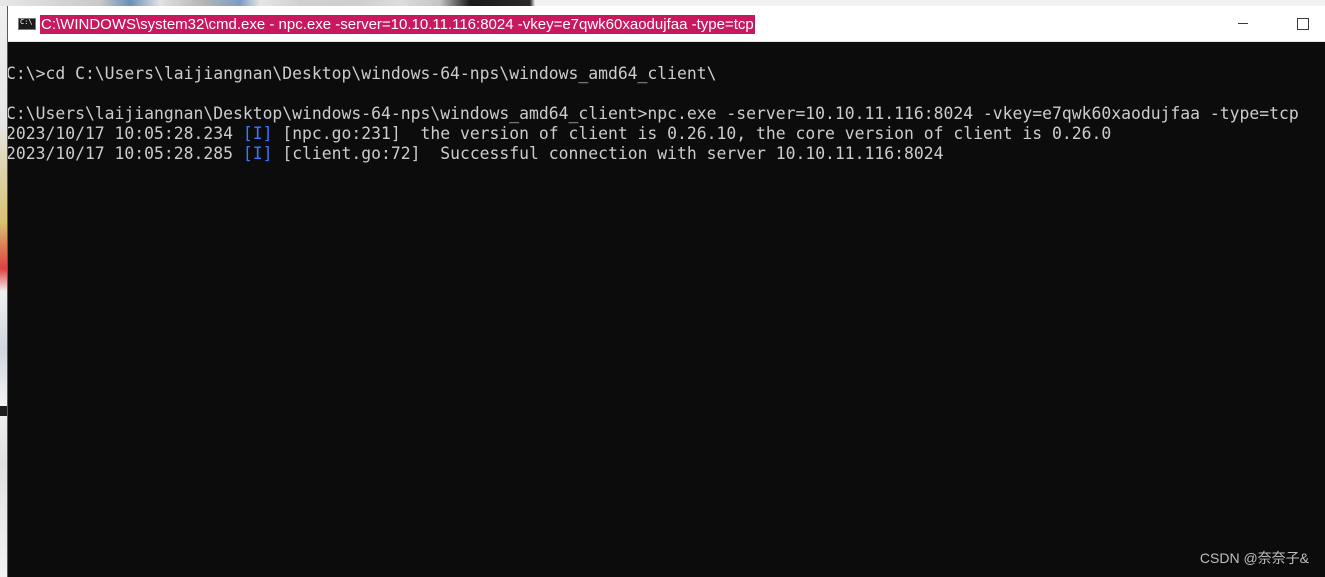 The image size is (1325, 577). What do you see at coordinates (3, 411) in the screenshot?
I see `background-window-fragment` at bounding box center [3, 411].